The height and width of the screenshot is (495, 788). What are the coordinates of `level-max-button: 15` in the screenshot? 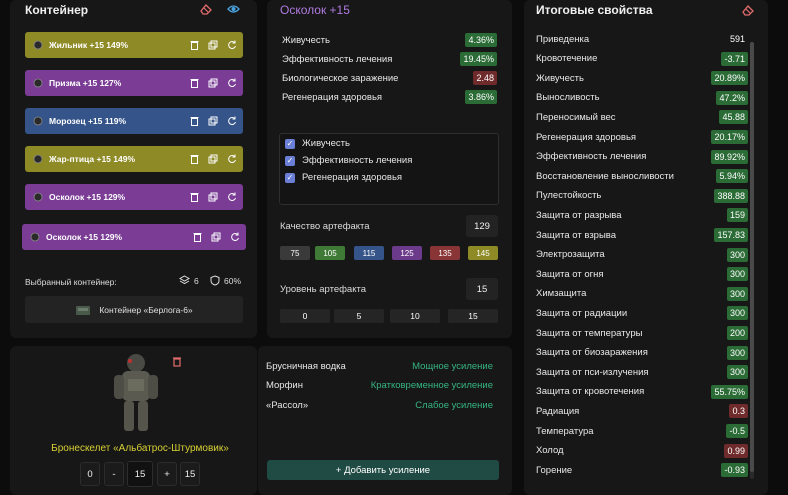 It's located at (190, 474).